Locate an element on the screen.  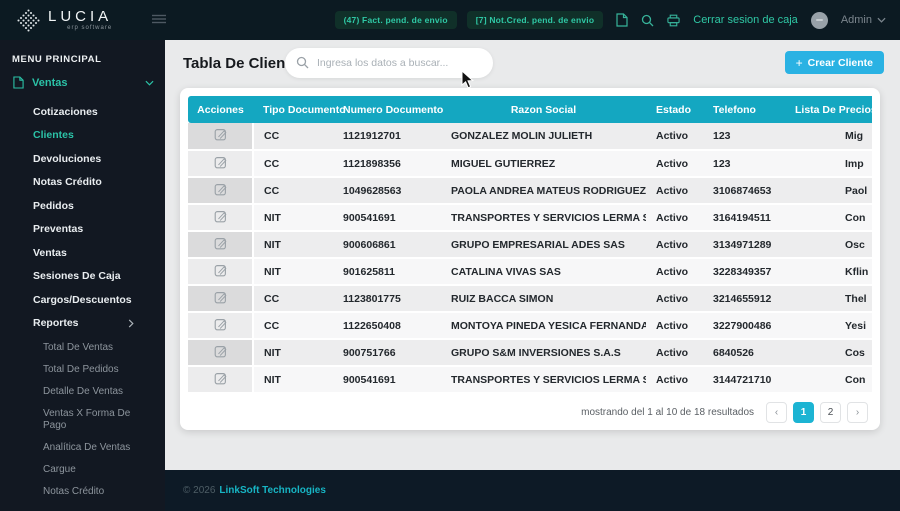
column-header-razon-social: Razon Social is located at coordinates (543, 109).